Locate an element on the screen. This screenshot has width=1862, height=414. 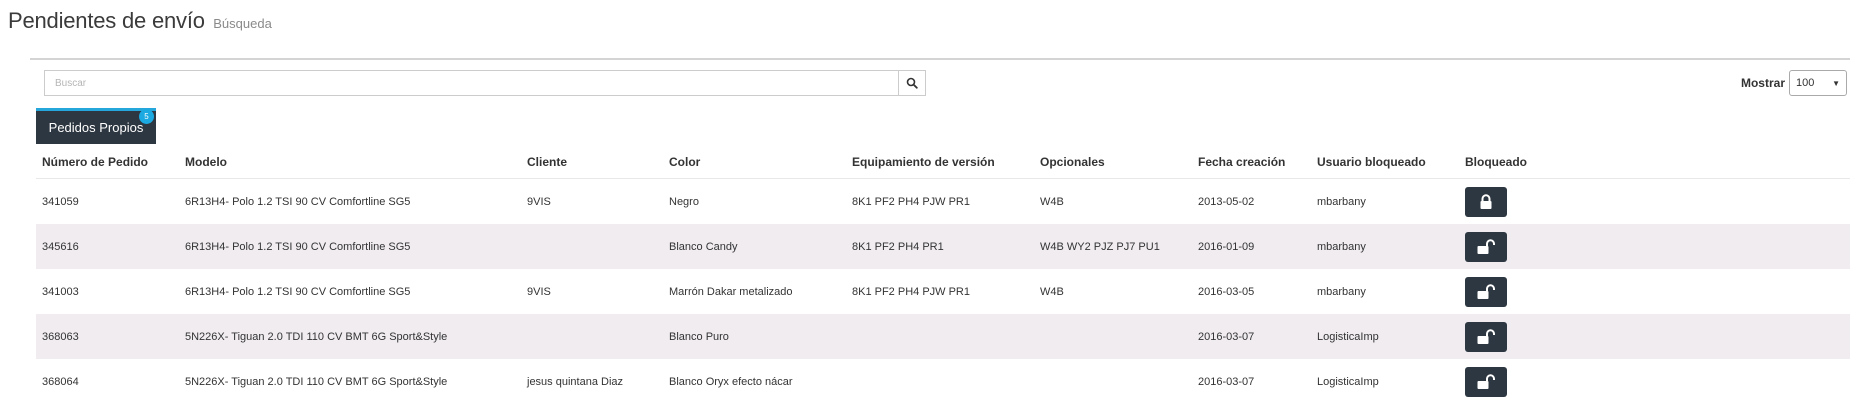
cell-opcionales: W4B WY2 PJZ PJ7 PU1 is located at coordinates (1113, 246).